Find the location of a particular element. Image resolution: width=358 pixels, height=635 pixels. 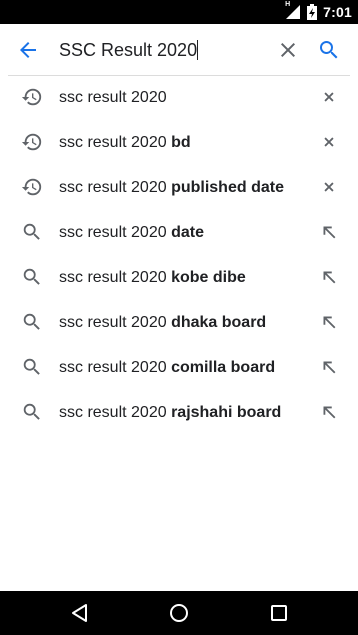

suggestion-item: ssc result 2020 dhaka board is located at coordinates (179, 322).